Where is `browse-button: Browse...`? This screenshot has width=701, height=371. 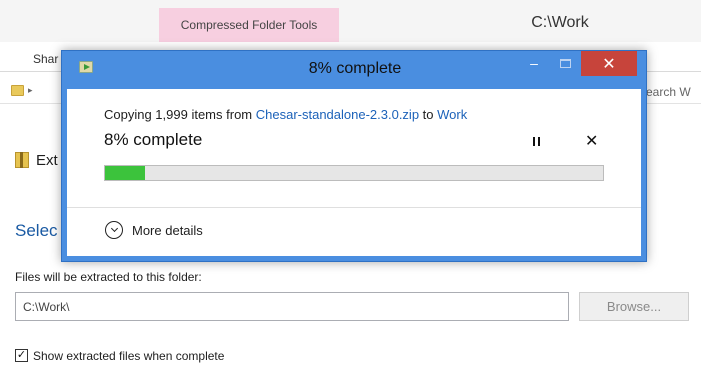 browse-button: Browse... is located at coordinates (634, 306).